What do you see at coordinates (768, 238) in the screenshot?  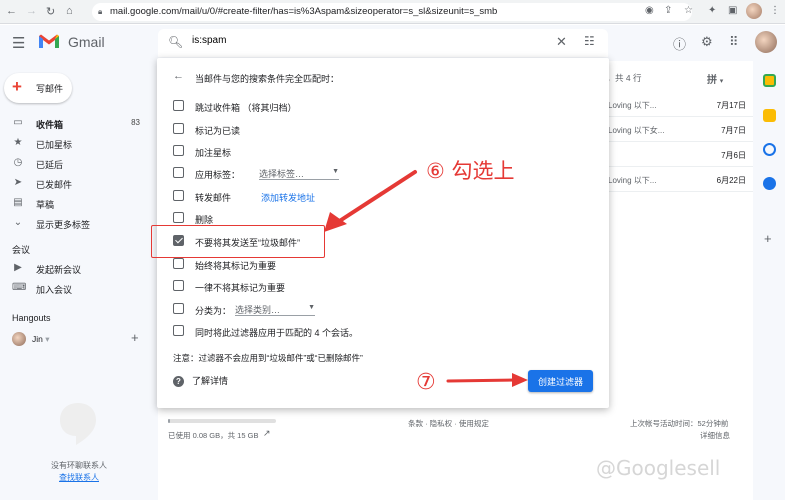 I see `add-addon-icon: +` at bounding box center [768, 238].